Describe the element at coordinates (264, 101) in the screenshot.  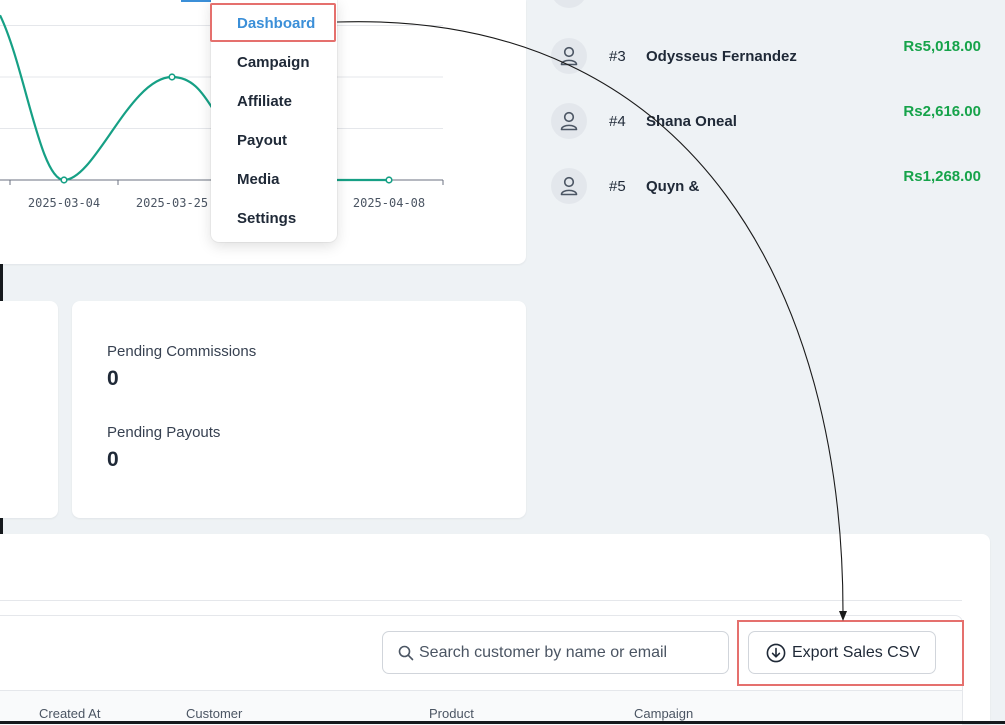
I see `menu-item-affiliate: Affiliate` at that location.